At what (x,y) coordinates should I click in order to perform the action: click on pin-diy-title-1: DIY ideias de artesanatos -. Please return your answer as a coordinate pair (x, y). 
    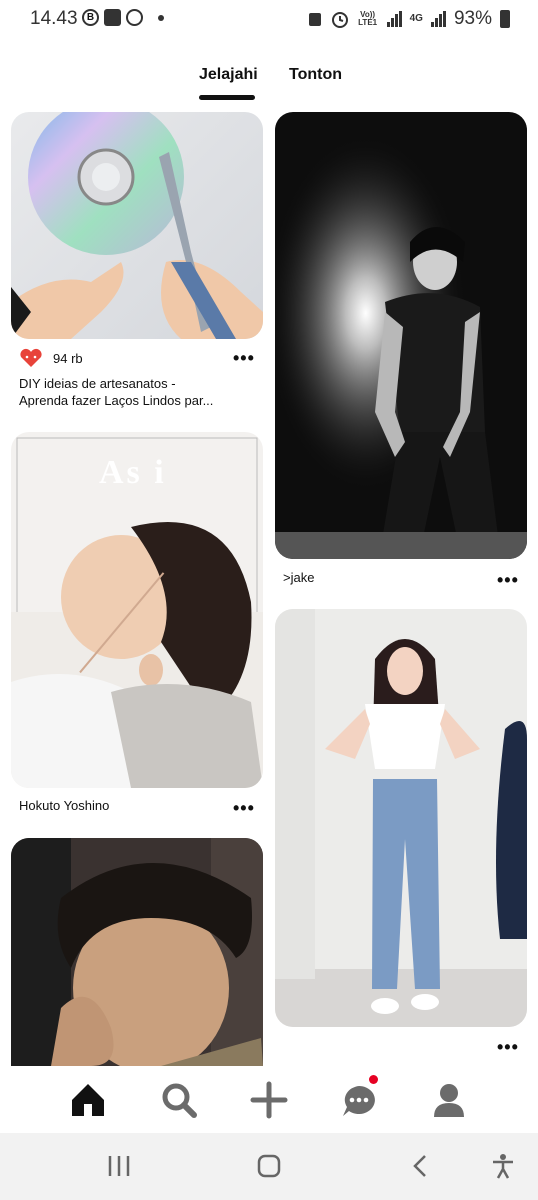
    Looking at the image, I should click on (97, 383).